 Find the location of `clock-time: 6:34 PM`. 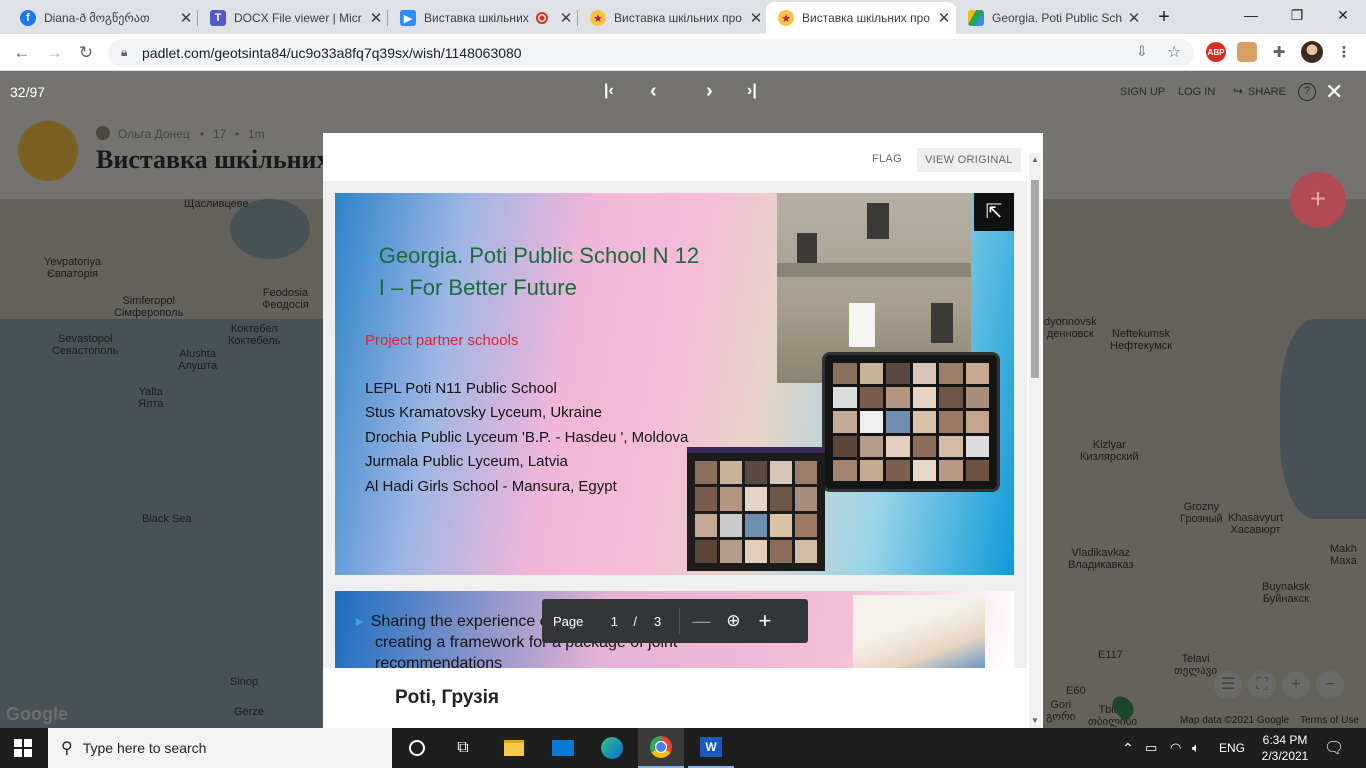

clock-time: 6:34 PM is located at coordinates (1285, 740).